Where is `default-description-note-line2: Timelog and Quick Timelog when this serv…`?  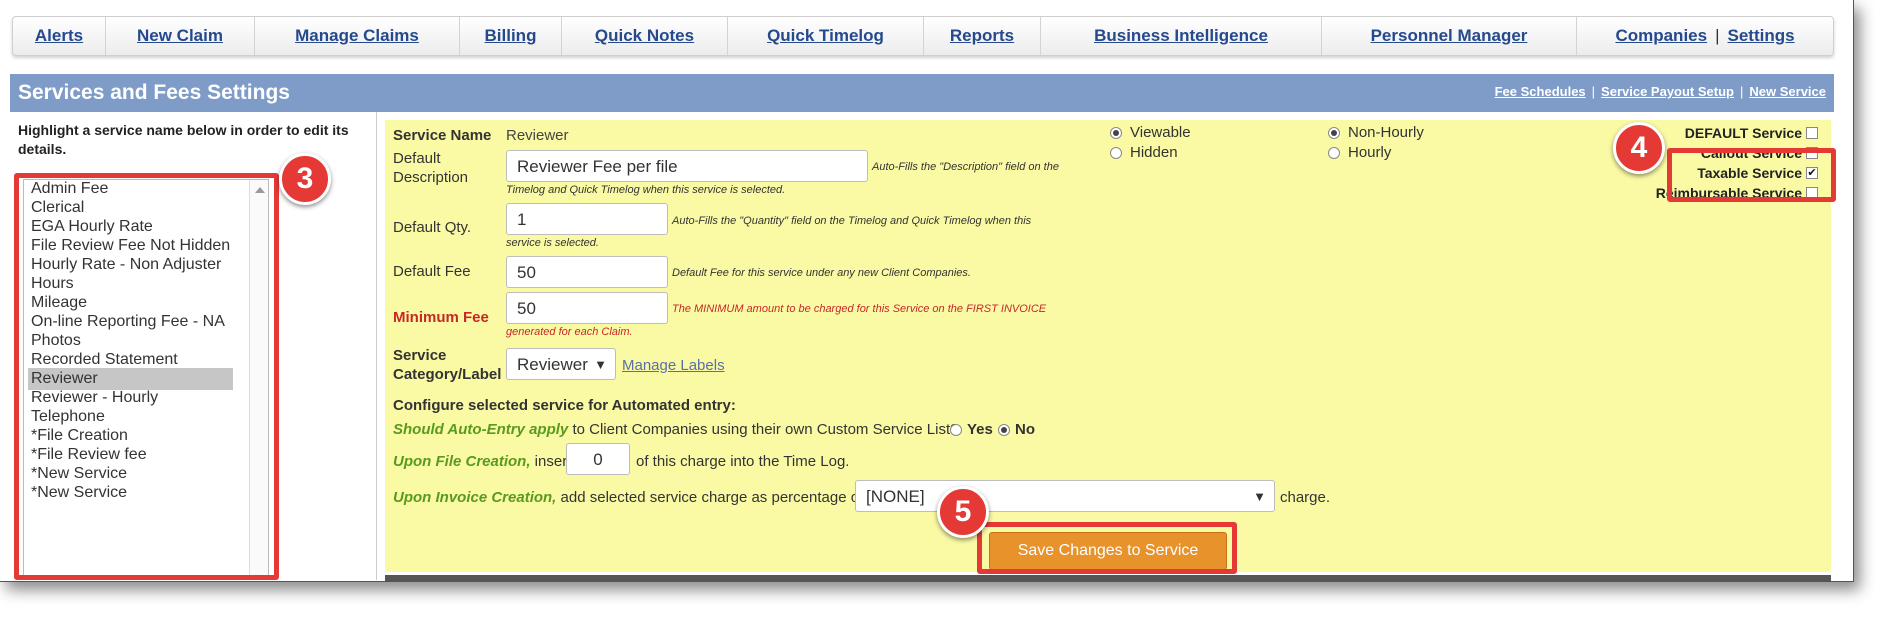 default-description-note-line2: Timelog and Quick Timelog when this serv… is located at coordinates (646, 190).